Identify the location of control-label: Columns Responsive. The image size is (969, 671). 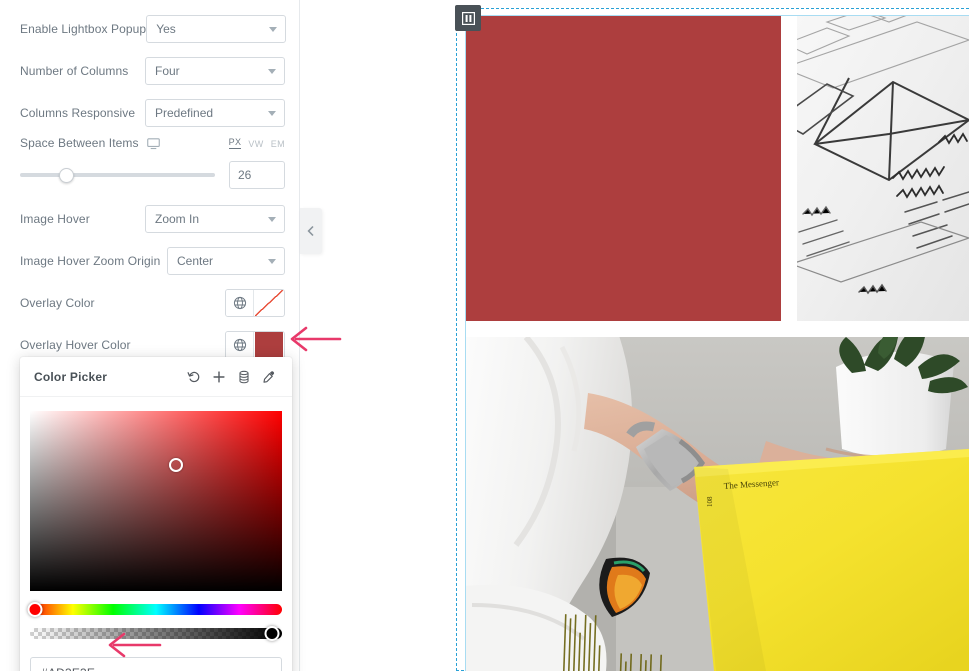
(78, 112).